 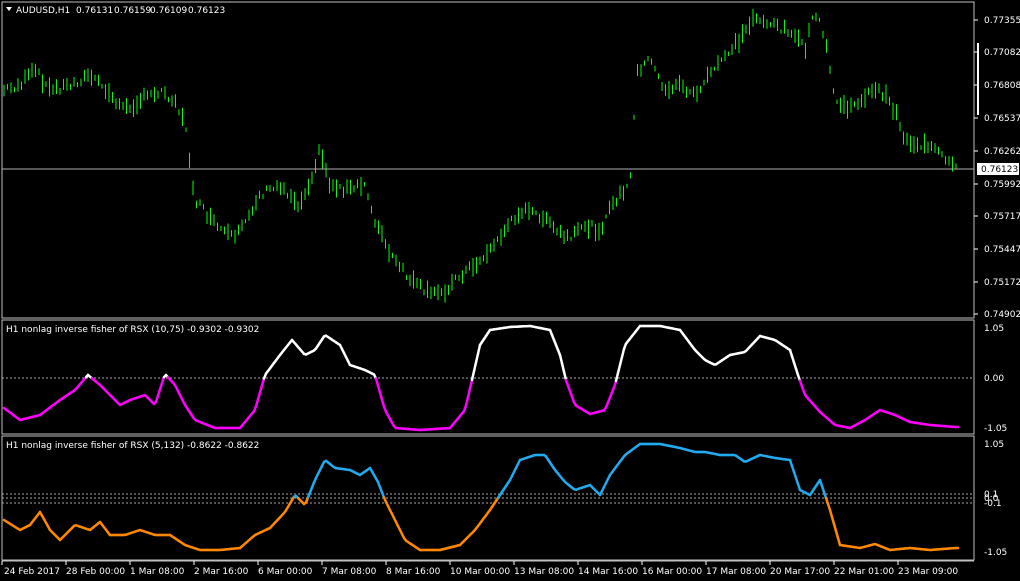 What do you see at coordinates (994, 329) in the screenshot?
I see `ind1-level-label: 1.05` at bounding box center [994, 329].